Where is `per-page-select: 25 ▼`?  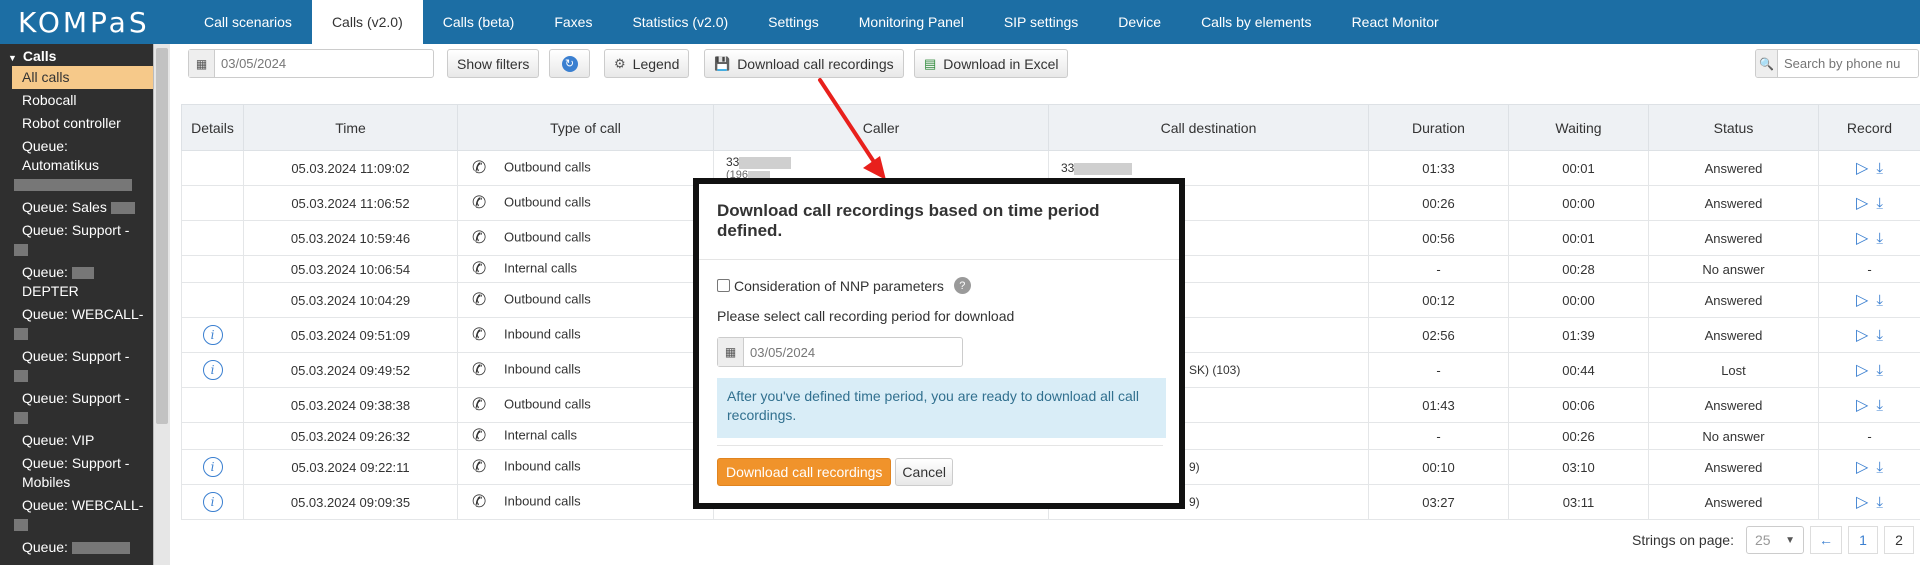
per-page-select: 25 ▼ is located at coordinates (1774, 540).